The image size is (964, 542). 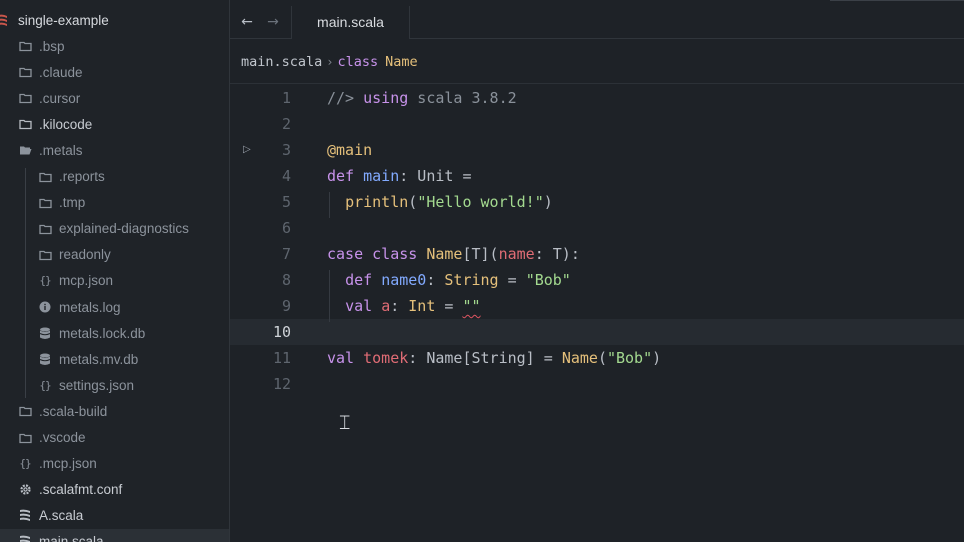 I want to click on tree-item-dot-kilocode: .kilocode, so click(x=114, y=124).